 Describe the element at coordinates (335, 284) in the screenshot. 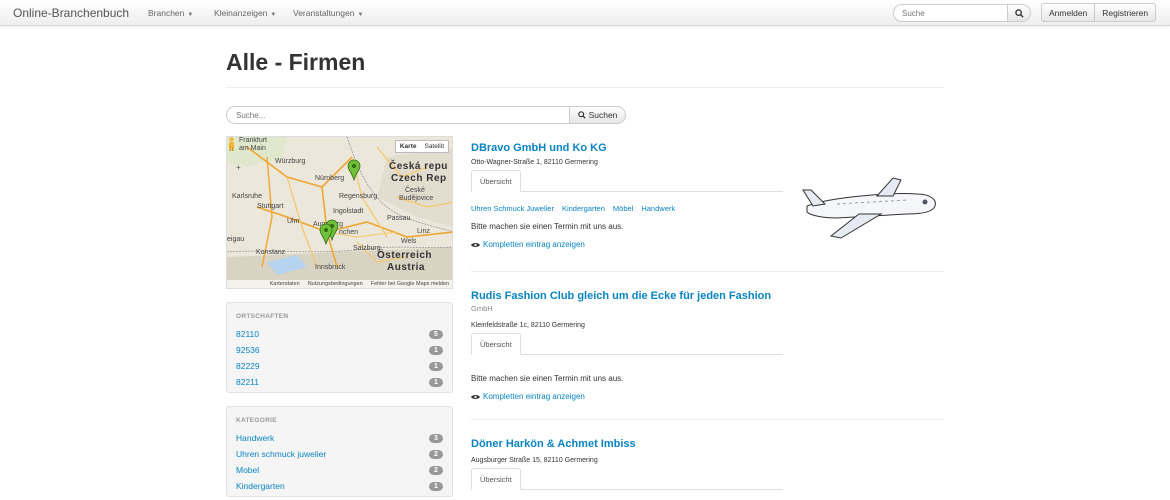

I see `map-footer-link: Nutzungsbedingungen` at that location.